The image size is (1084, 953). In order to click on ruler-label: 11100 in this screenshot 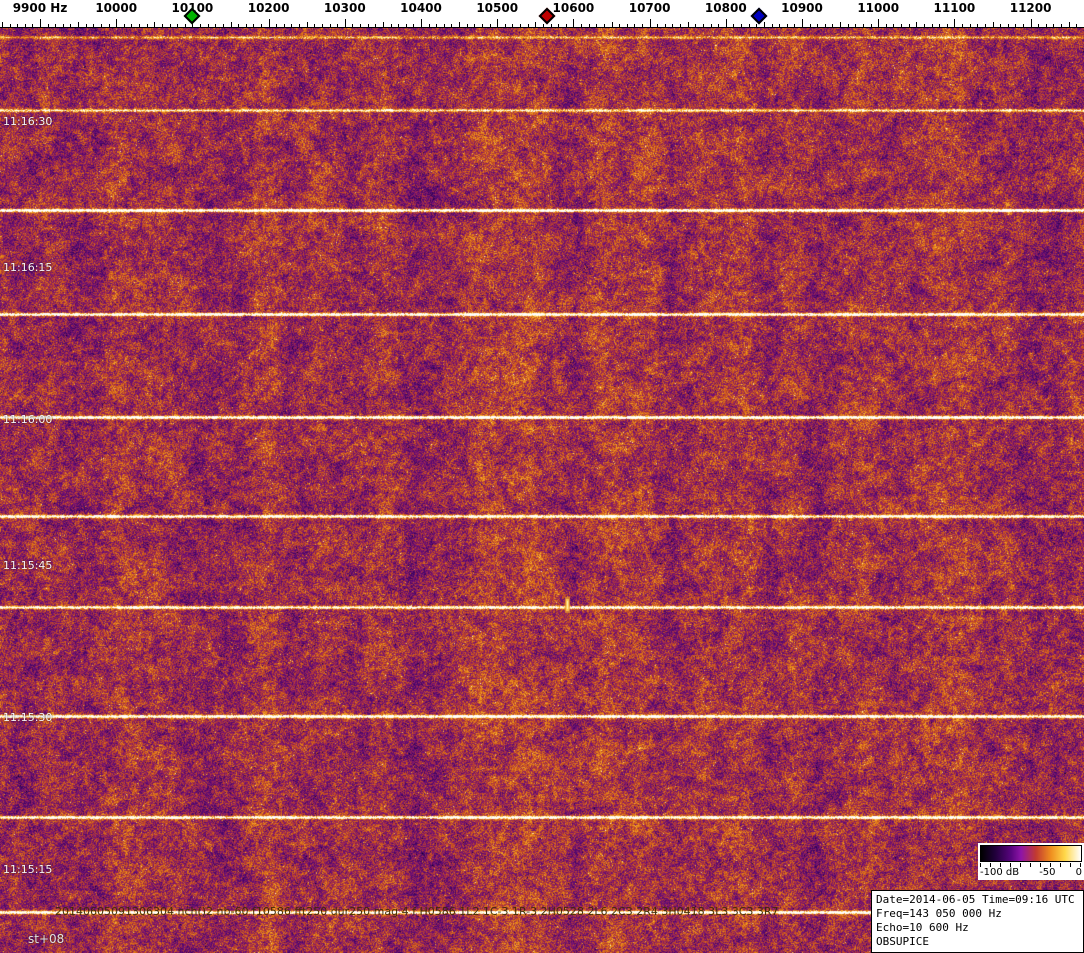, I will do `click(954, 8)`.